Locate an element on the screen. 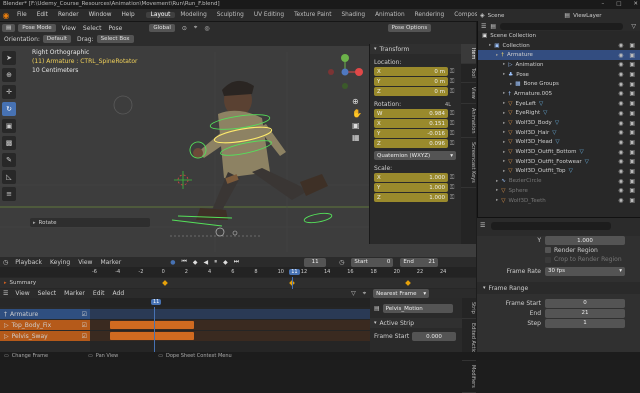 The image size is (640, 393). outliner-root: ▣ Scene Collection is located at coordinates (559, 36).